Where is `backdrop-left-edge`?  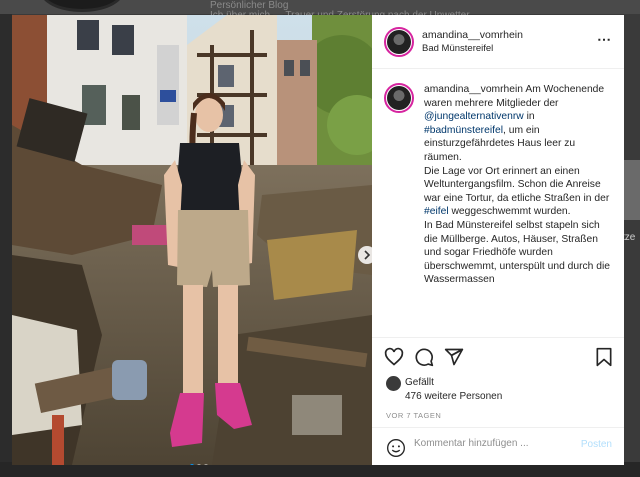 backdrop-left-edge is located at coordinates (6, 238).